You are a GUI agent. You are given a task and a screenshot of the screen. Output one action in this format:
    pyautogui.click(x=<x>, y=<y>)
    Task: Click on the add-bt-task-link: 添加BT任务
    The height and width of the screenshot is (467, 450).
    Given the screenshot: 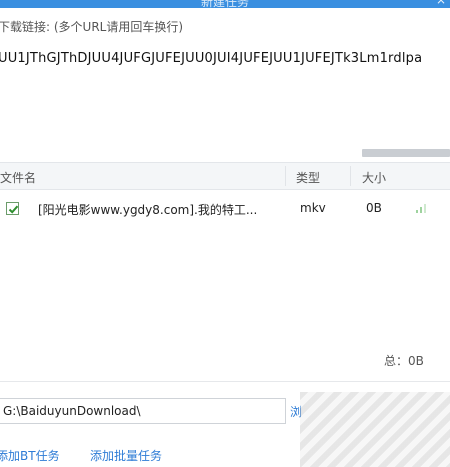 What is the action you would take?
    pyautogui.click(x=30, y=455)
    